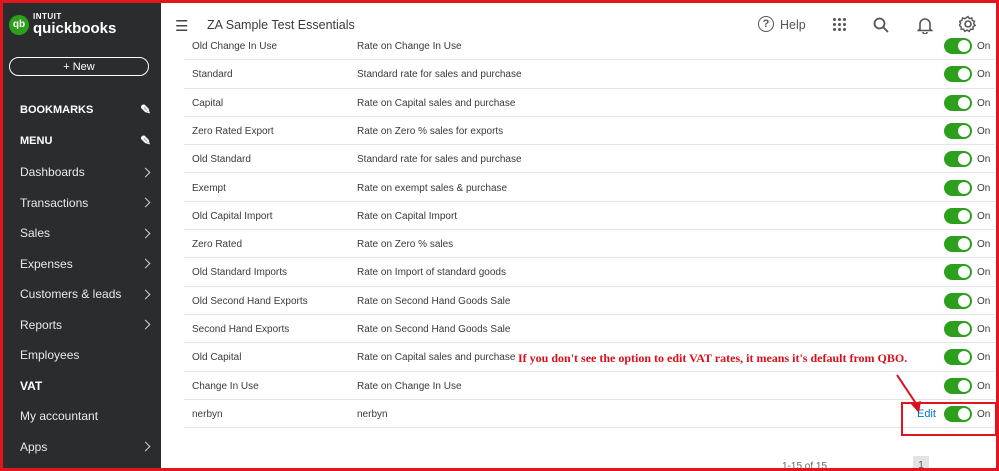 The image size is (999, 471). I want to click on rate-name: Zero Rated Export, so click(233, 131).